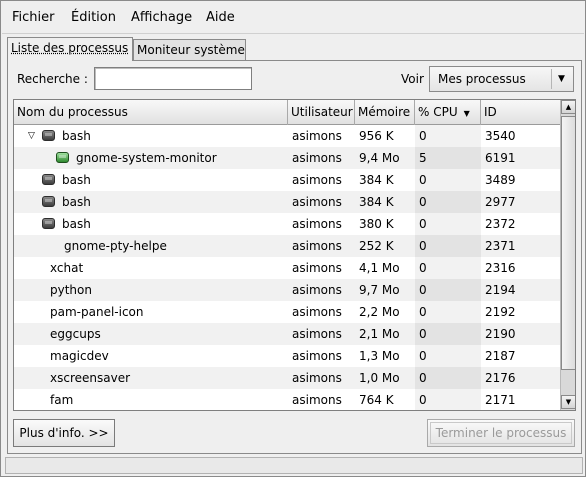 This screenshot has width=586, height=477. Describe the element at coordinates (93, 17) in the screenshot. I see `menu-edit: Édition` at that location.